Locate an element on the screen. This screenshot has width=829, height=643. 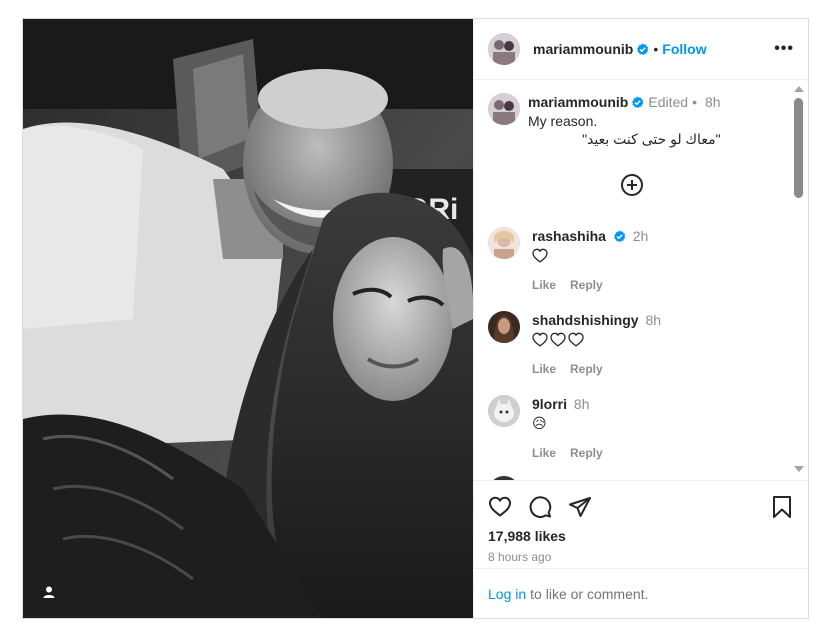
comment-body: 9lorri 8h 😥 Like Reply is located at coordinates (567, 428).